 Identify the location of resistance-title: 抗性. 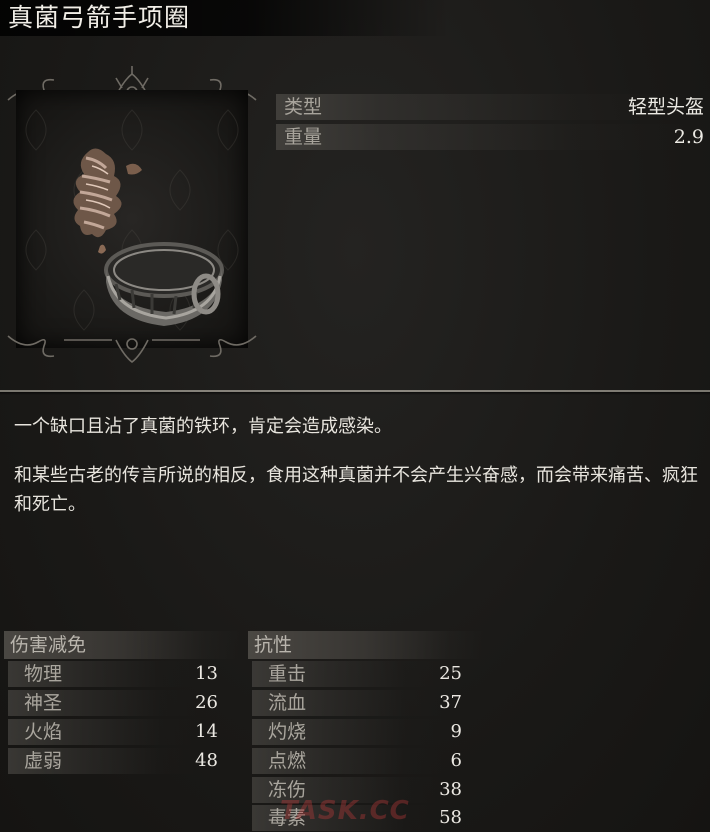
(273, 645).